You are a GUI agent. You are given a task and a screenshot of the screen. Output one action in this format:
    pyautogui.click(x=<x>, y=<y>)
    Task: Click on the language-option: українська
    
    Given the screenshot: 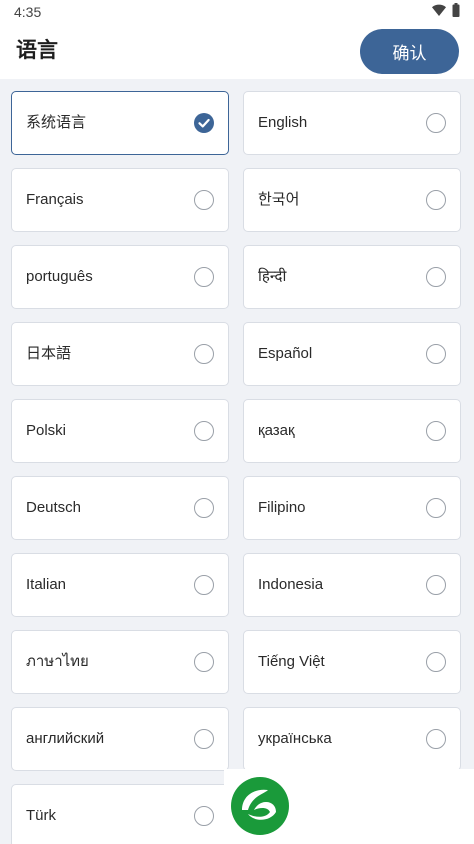 What is the action you would take?
    pyautogui.click(x=352, y=739)
    